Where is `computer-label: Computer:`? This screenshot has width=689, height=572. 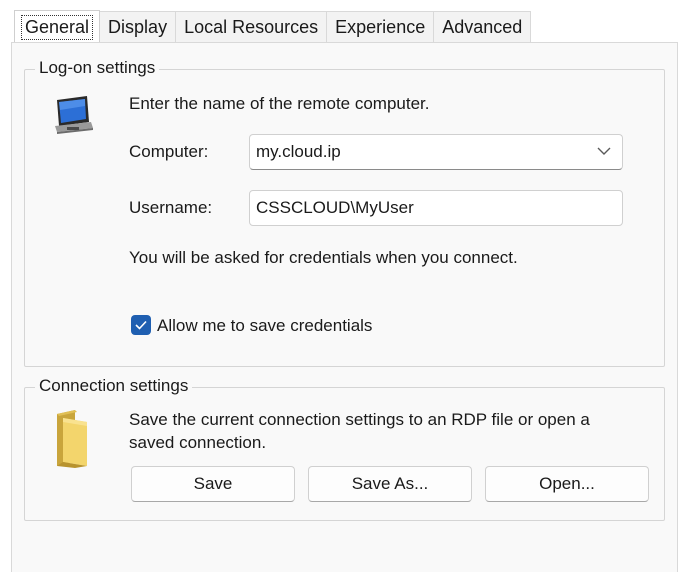 computer-label: Computer: is located at coordinates (169, 151).